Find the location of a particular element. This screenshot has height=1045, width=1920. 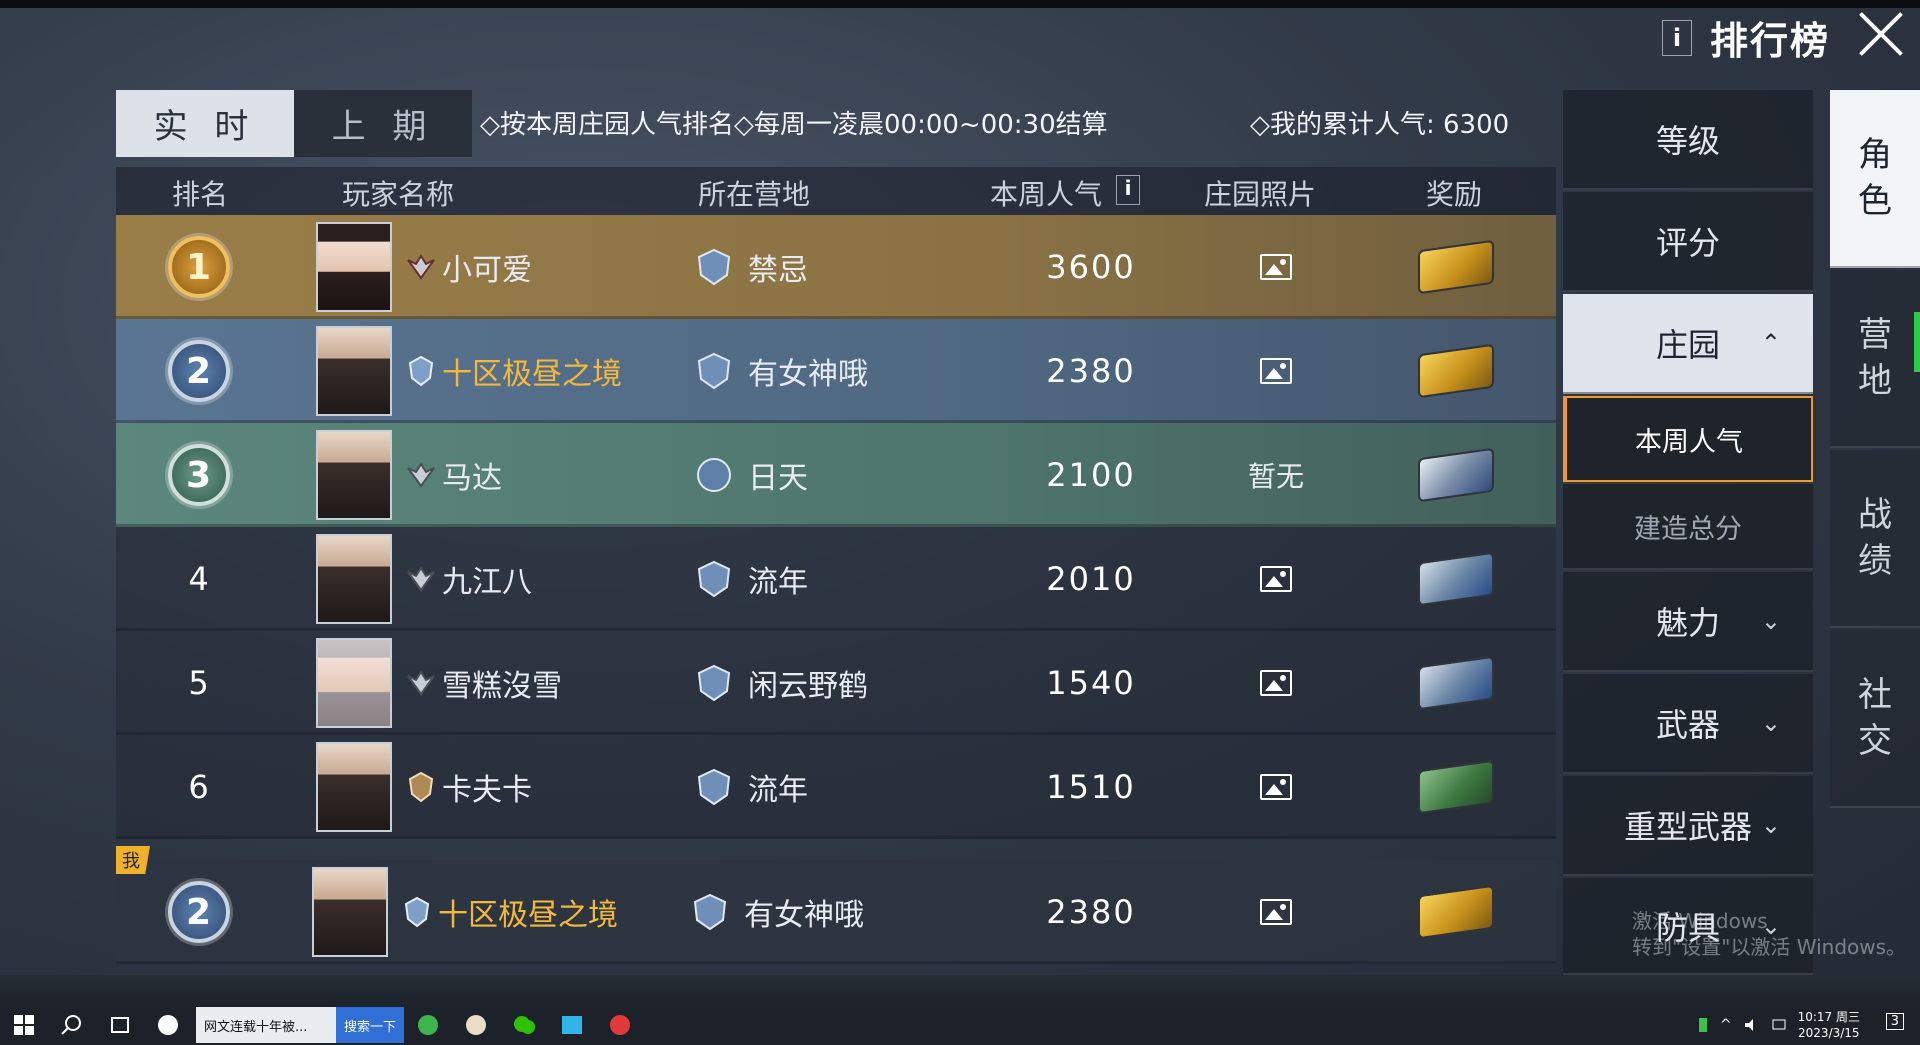

info-button: i is located at coordinates (1676, 37).